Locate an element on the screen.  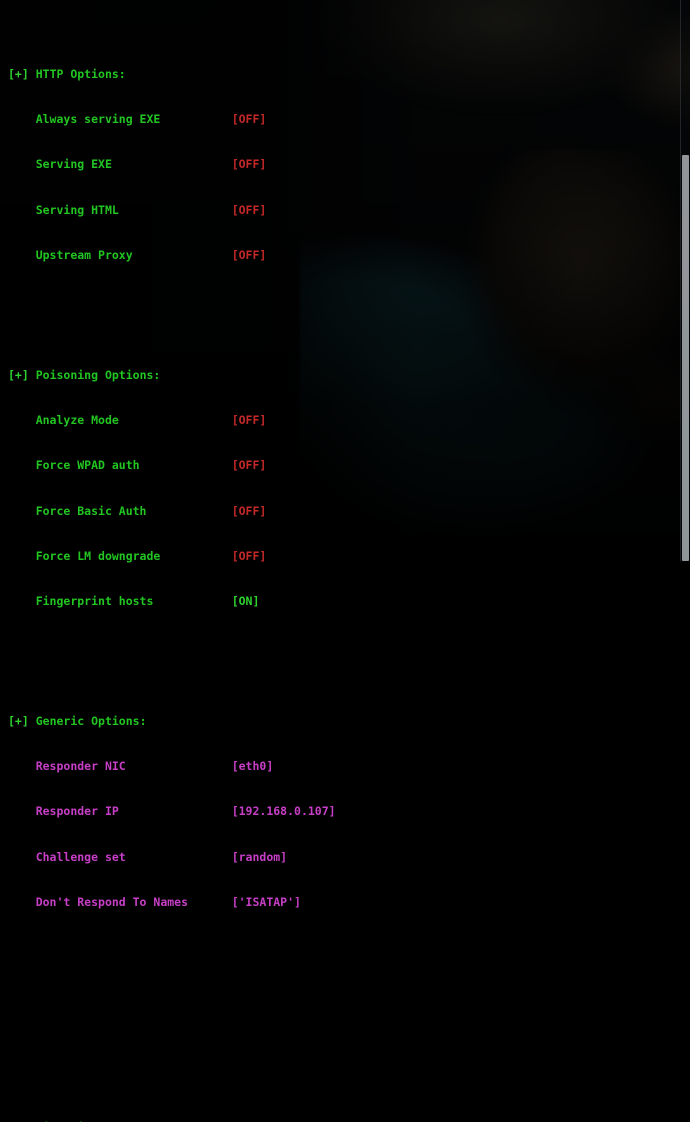
section-header-http: [+] HTTP Options: is located at coordinates (345, 74).